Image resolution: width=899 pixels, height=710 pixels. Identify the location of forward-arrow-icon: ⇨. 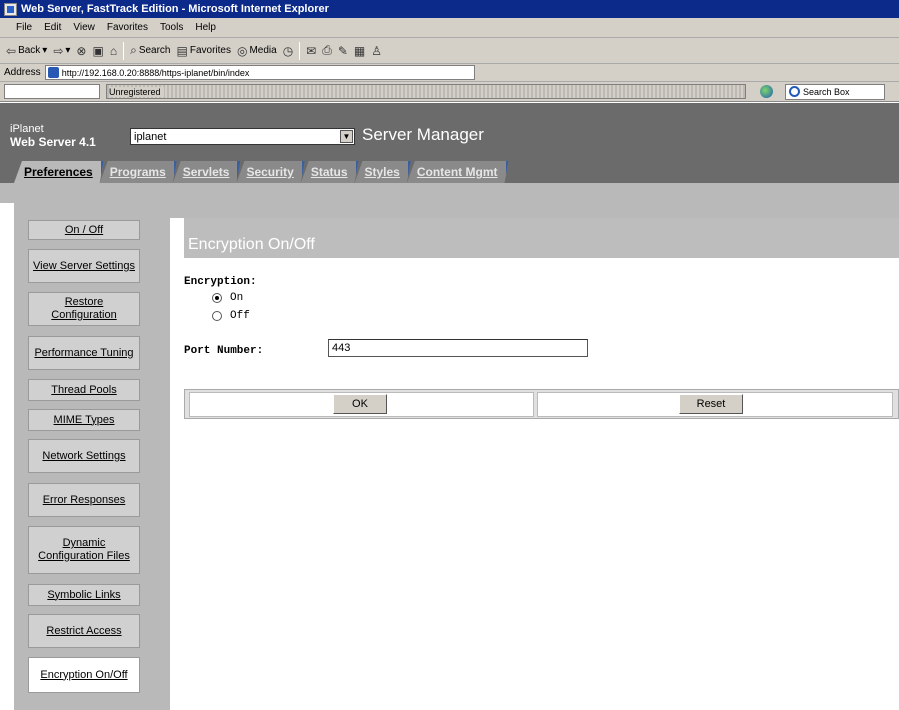
(58, 50).